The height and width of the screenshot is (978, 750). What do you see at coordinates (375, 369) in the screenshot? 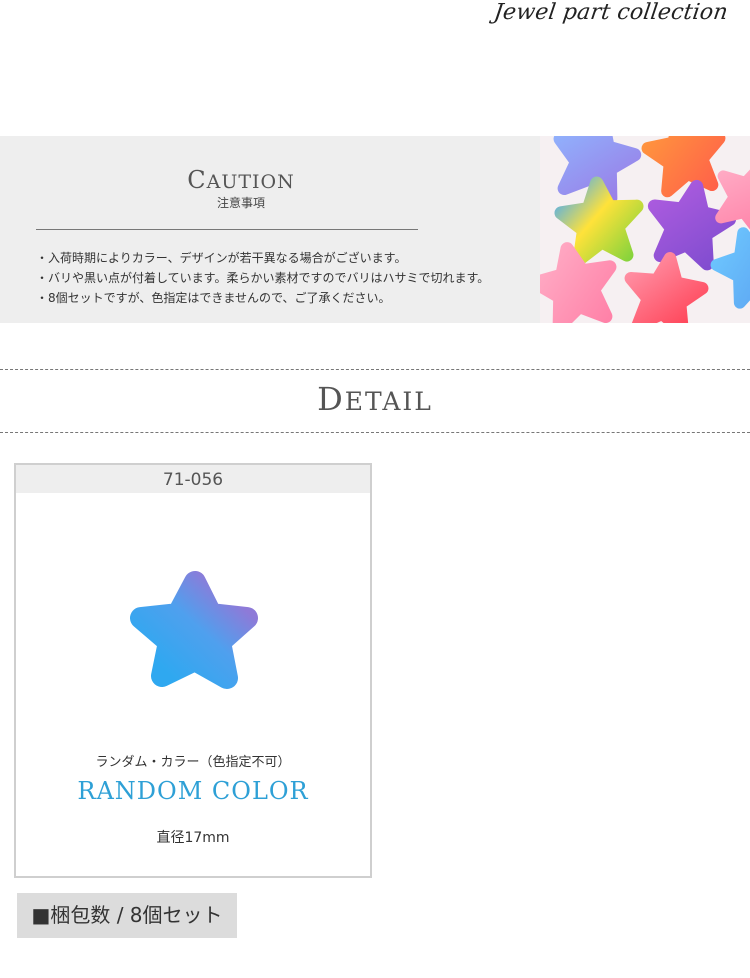
I see `detail-top-divider` at bounding box center [375, 369].